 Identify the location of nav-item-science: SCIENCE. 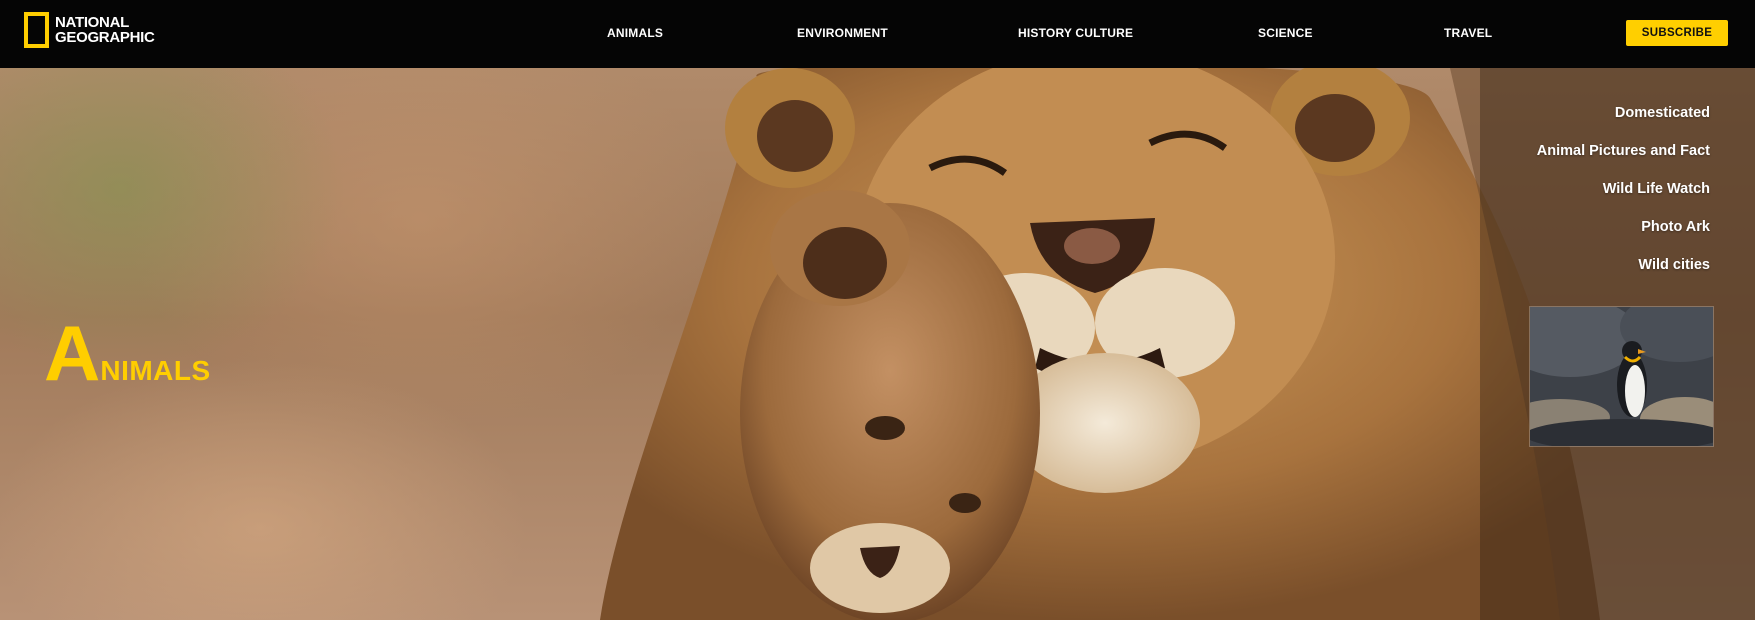
(1285, 33).